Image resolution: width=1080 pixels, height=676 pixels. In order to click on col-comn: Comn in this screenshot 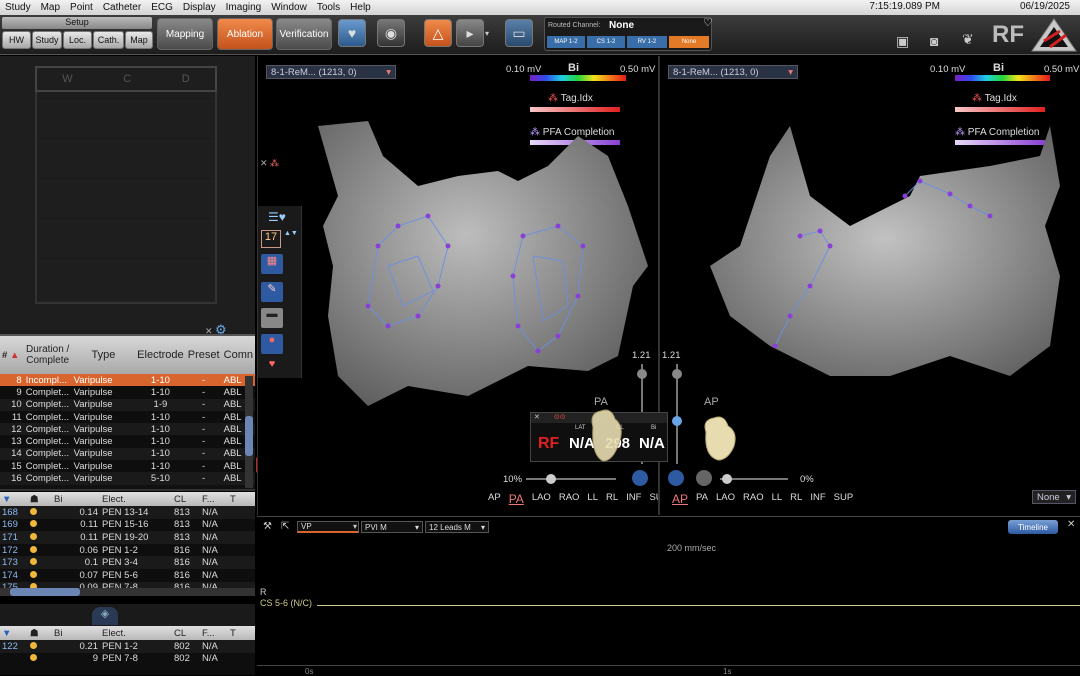, I will do `click(238, 355)`.